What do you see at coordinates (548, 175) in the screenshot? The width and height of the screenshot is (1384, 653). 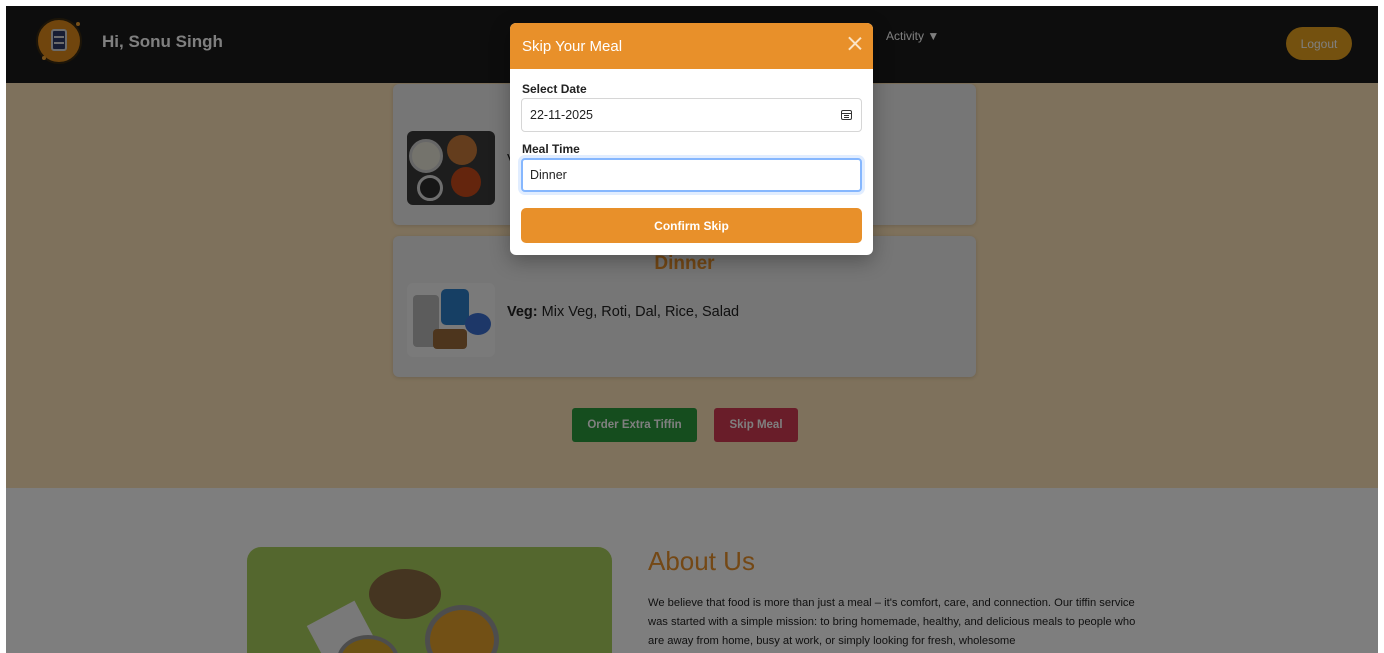 I see `meal-time-value: Dinner` at bounding box center [548, 175].